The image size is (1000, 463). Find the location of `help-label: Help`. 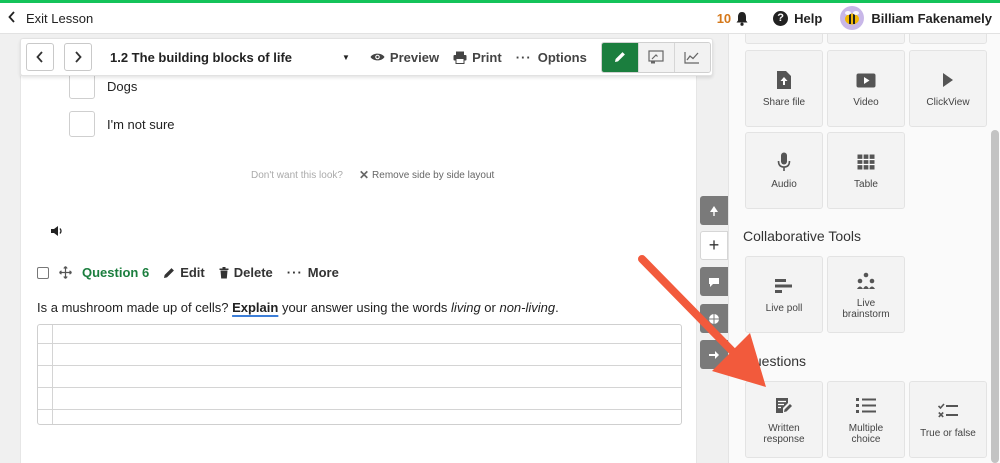

help-label: Help is located at coordinates (808, 18).